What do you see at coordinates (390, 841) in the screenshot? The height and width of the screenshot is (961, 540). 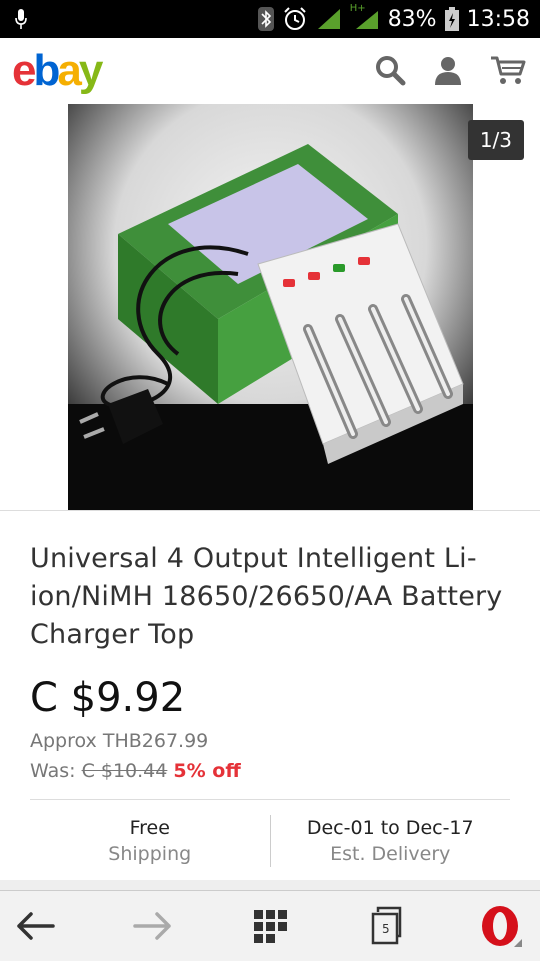 I see `delivery-info: Dec-01 to Dec-17 Est. Delivery` at bounding box center [390, 841].